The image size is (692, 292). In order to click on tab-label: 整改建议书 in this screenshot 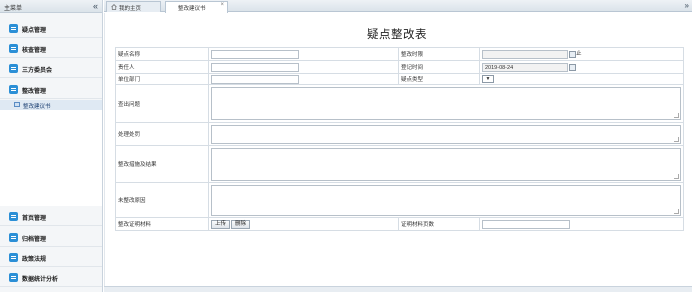, I will do `click(192, 9)`.